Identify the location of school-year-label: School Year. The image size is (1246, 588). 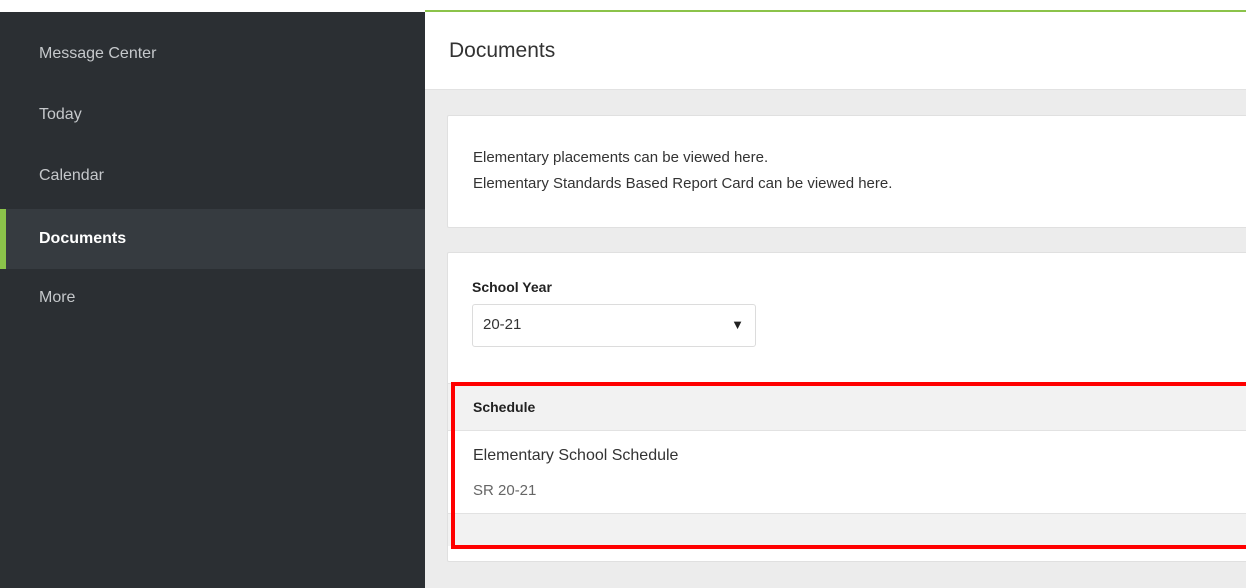
(512, 287).